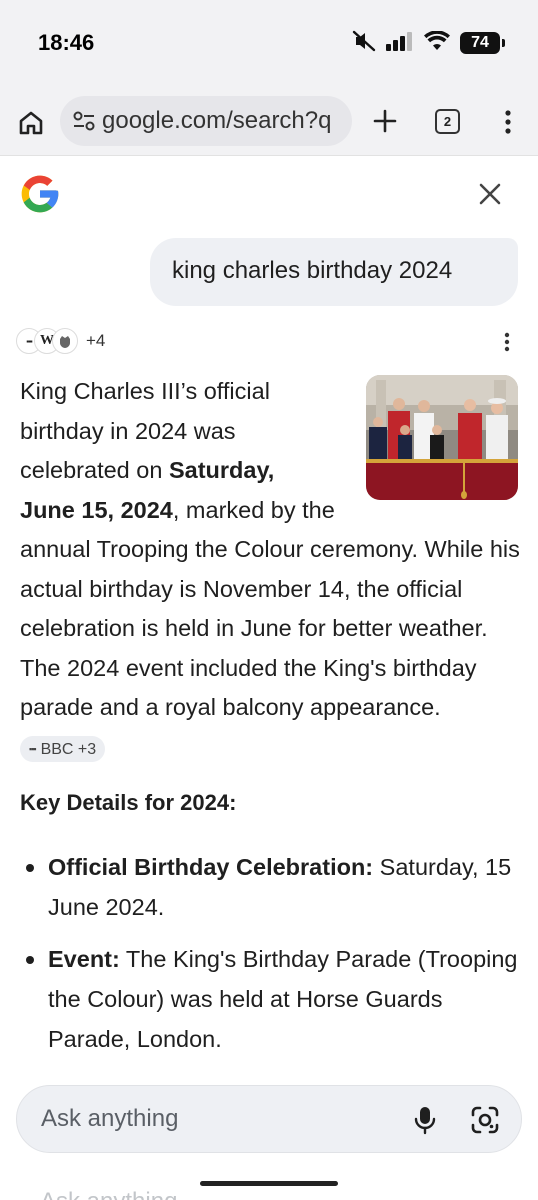 Image resolution: width=538 pixels, height=1200 pixels. I want to click on signal-icon, so click(400, 43).